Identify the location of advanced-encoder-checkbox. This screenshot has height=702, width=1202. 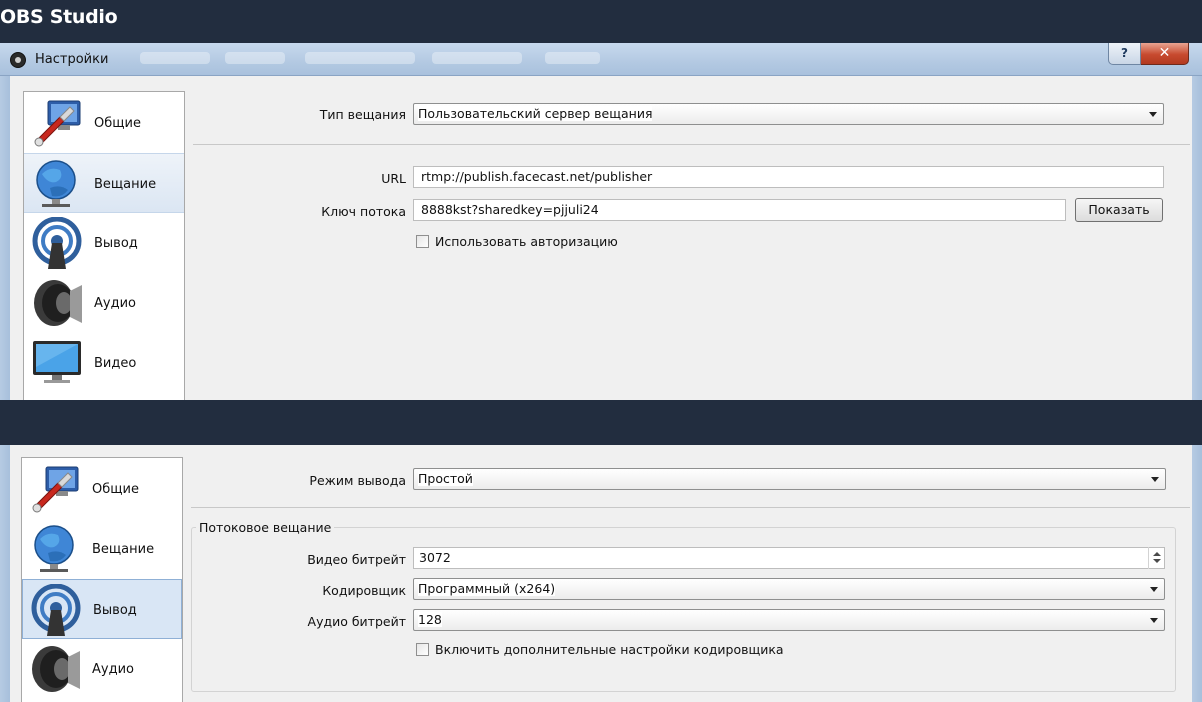
(422, 649).